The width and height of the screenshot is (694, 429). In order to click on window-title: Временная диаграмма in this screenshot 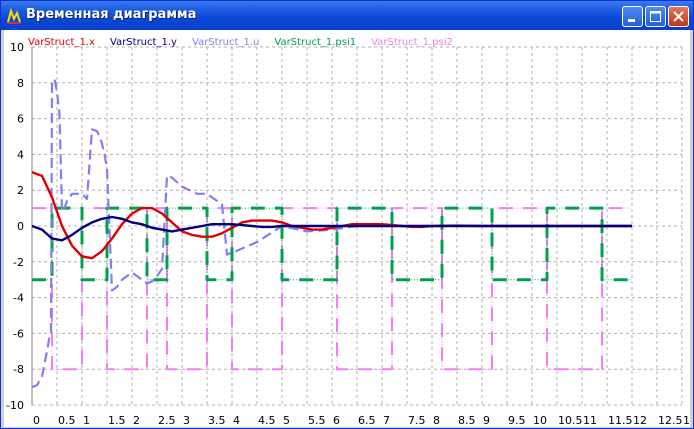, I will do `click(111, 14)`.